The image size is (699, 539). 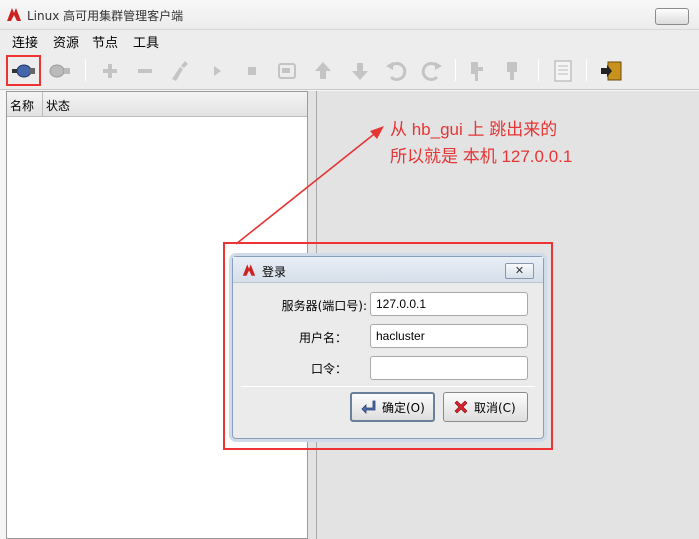 I want to click on dialog-titlebar: 登录 ✕, so click(x=388, y=270).